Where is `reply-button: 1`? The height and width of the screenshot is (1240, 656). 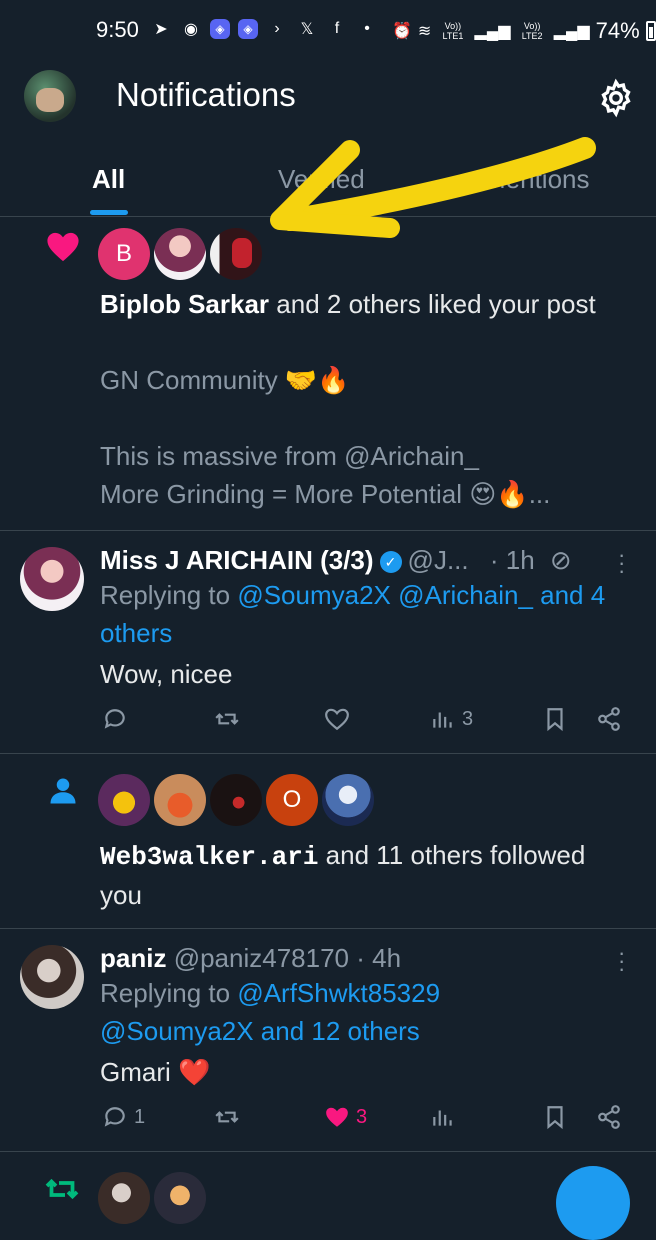
reply-button: 1 is located at coordinates (123, 1117).